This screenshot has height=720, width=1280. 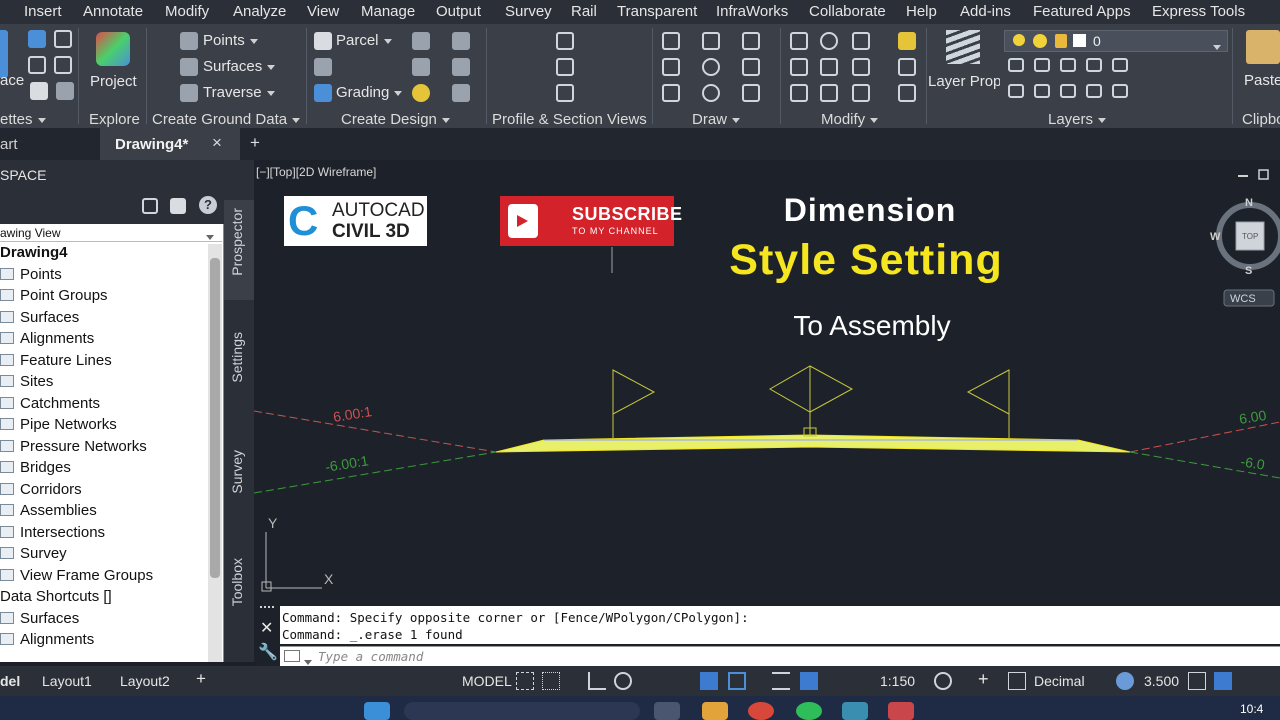 What do you see at coordinates (799, 67) in the screenshot?
I see `copy-icon` at bounding box center [799, 67].